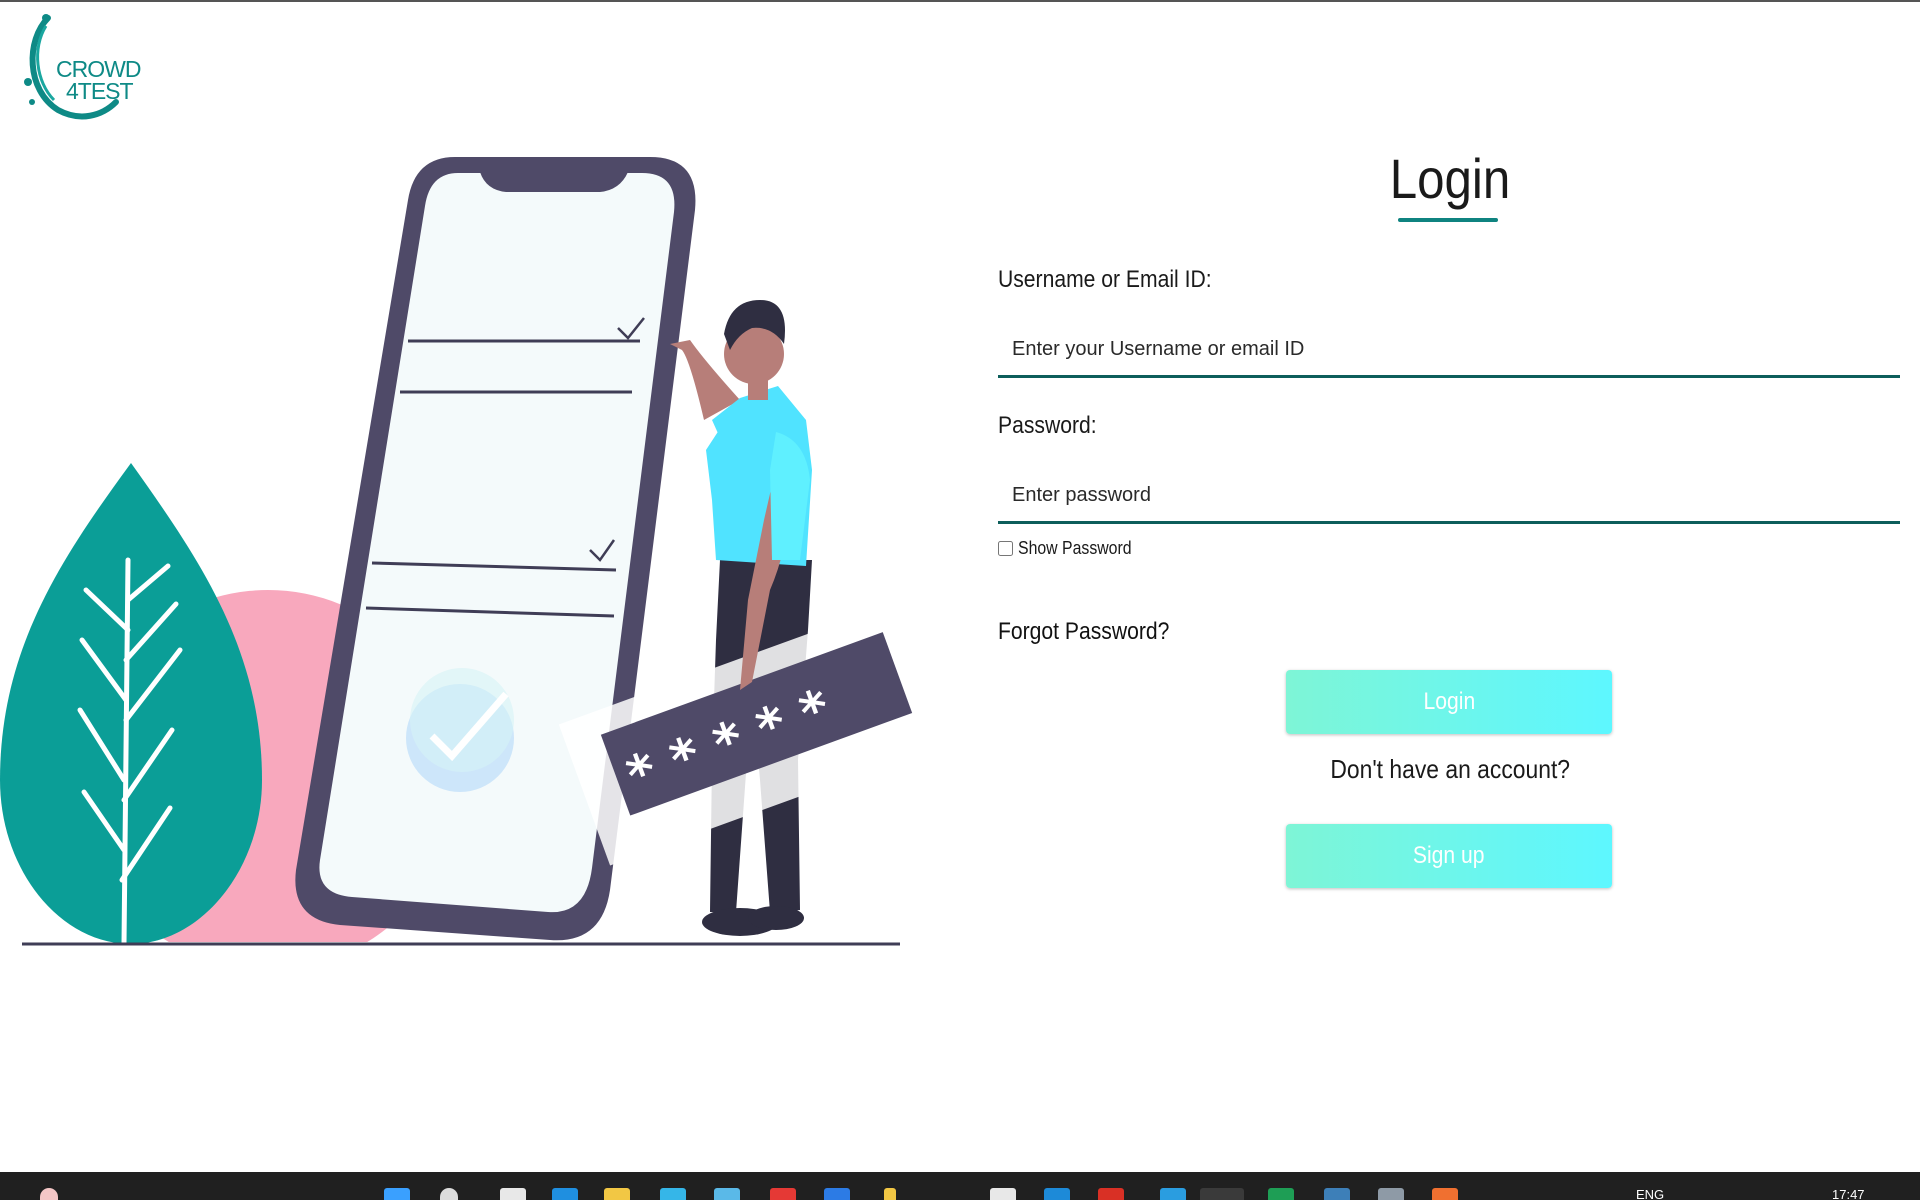  Describe the element at coordinates (673, 1194) in the screenshot. I see `chrome-icon` at that location.